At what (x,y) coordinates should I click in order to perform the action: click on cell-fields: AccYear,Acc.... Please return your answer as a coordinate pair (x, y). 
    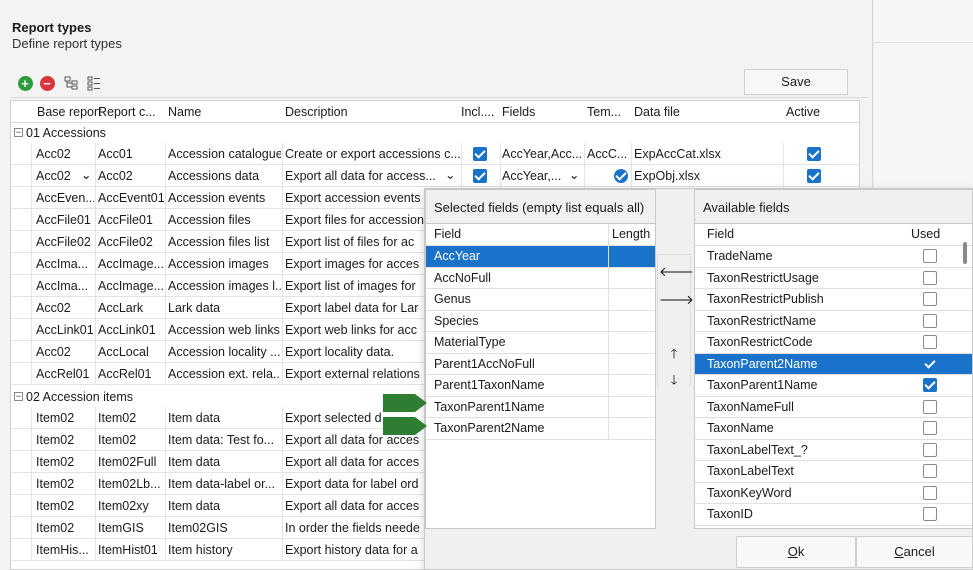
    Looking at the image, I should click on (542, 154).